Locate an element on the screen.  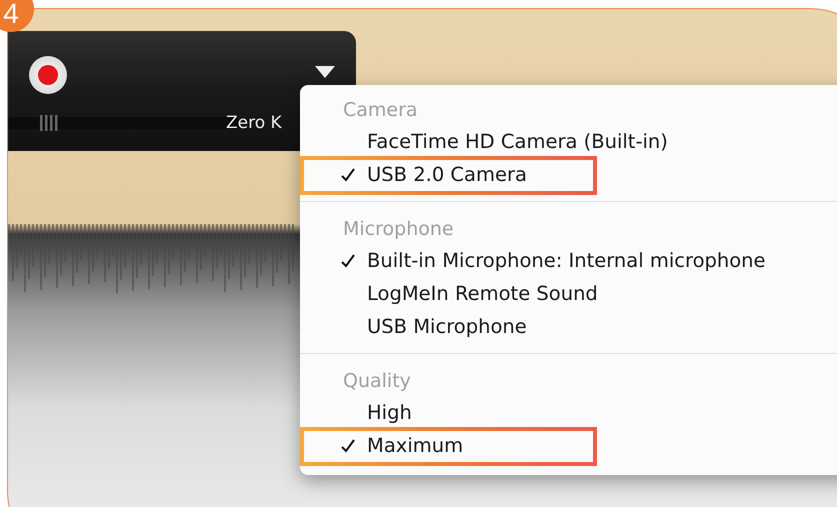
record-button is located at coordinates (48, 75).